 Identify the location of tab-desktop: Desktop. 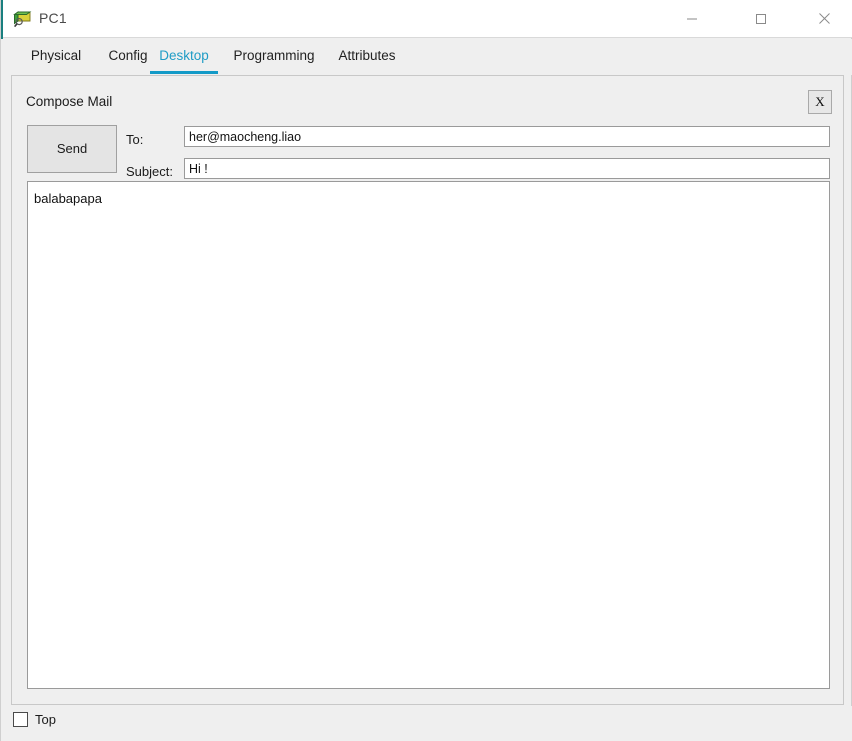
(184, 56).